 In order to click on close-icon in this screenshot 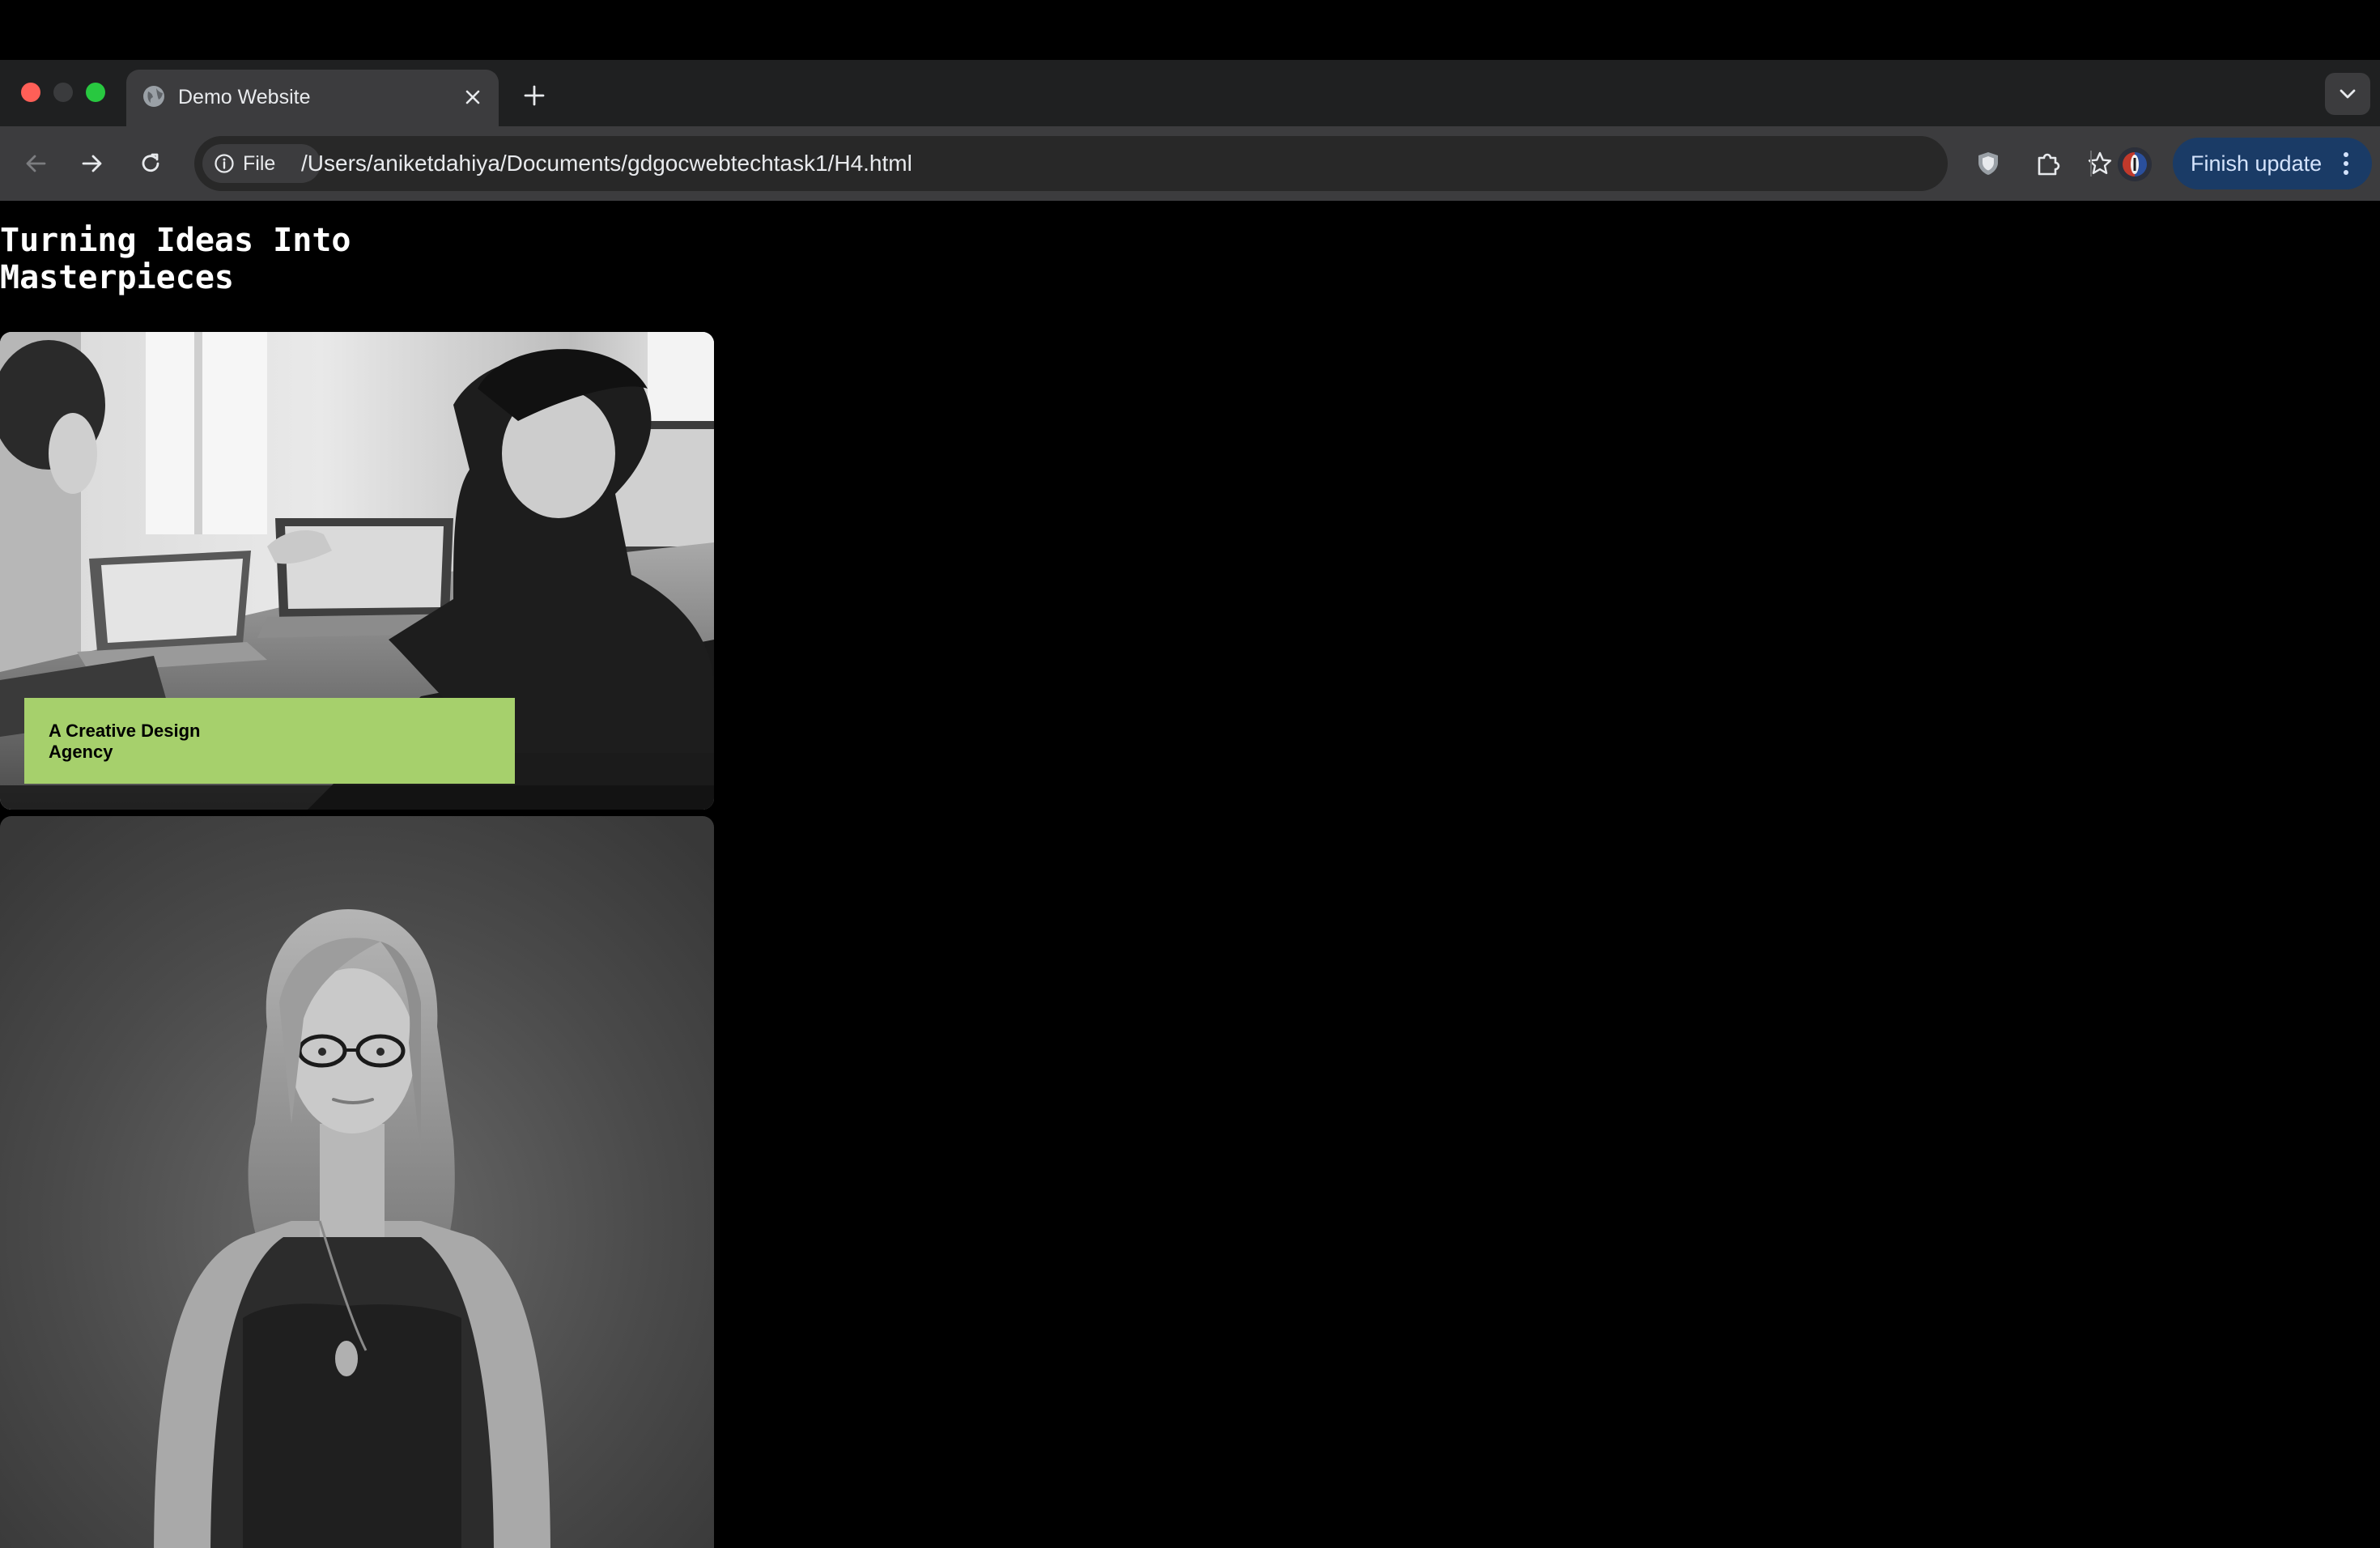, I will do `click(473, 97)`.